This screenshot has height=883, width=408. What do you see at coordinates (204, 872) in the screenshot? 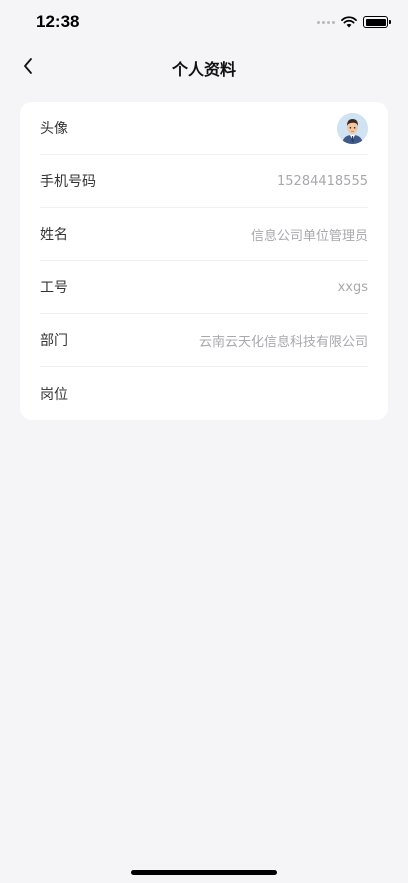
I see `home-indicator` at bounding box center [204, 872].